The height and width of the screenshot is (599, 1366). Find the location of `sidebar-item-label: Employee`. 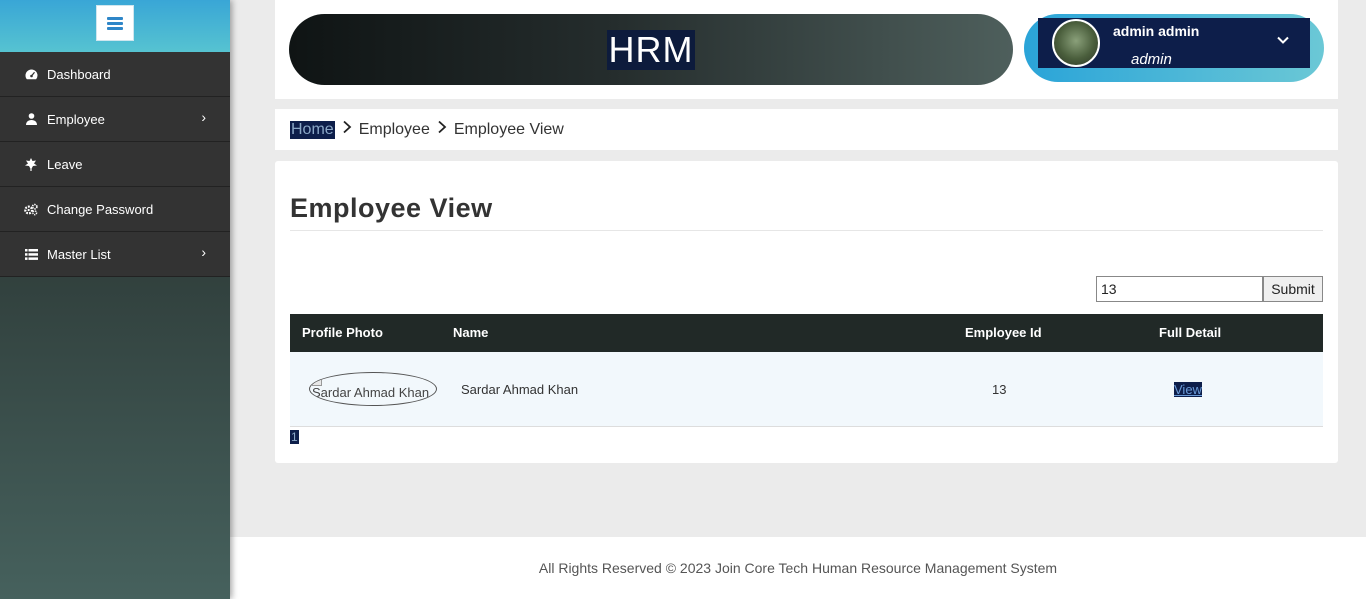

sidebar-item-label: Employee is located at coordinates (76, 119).